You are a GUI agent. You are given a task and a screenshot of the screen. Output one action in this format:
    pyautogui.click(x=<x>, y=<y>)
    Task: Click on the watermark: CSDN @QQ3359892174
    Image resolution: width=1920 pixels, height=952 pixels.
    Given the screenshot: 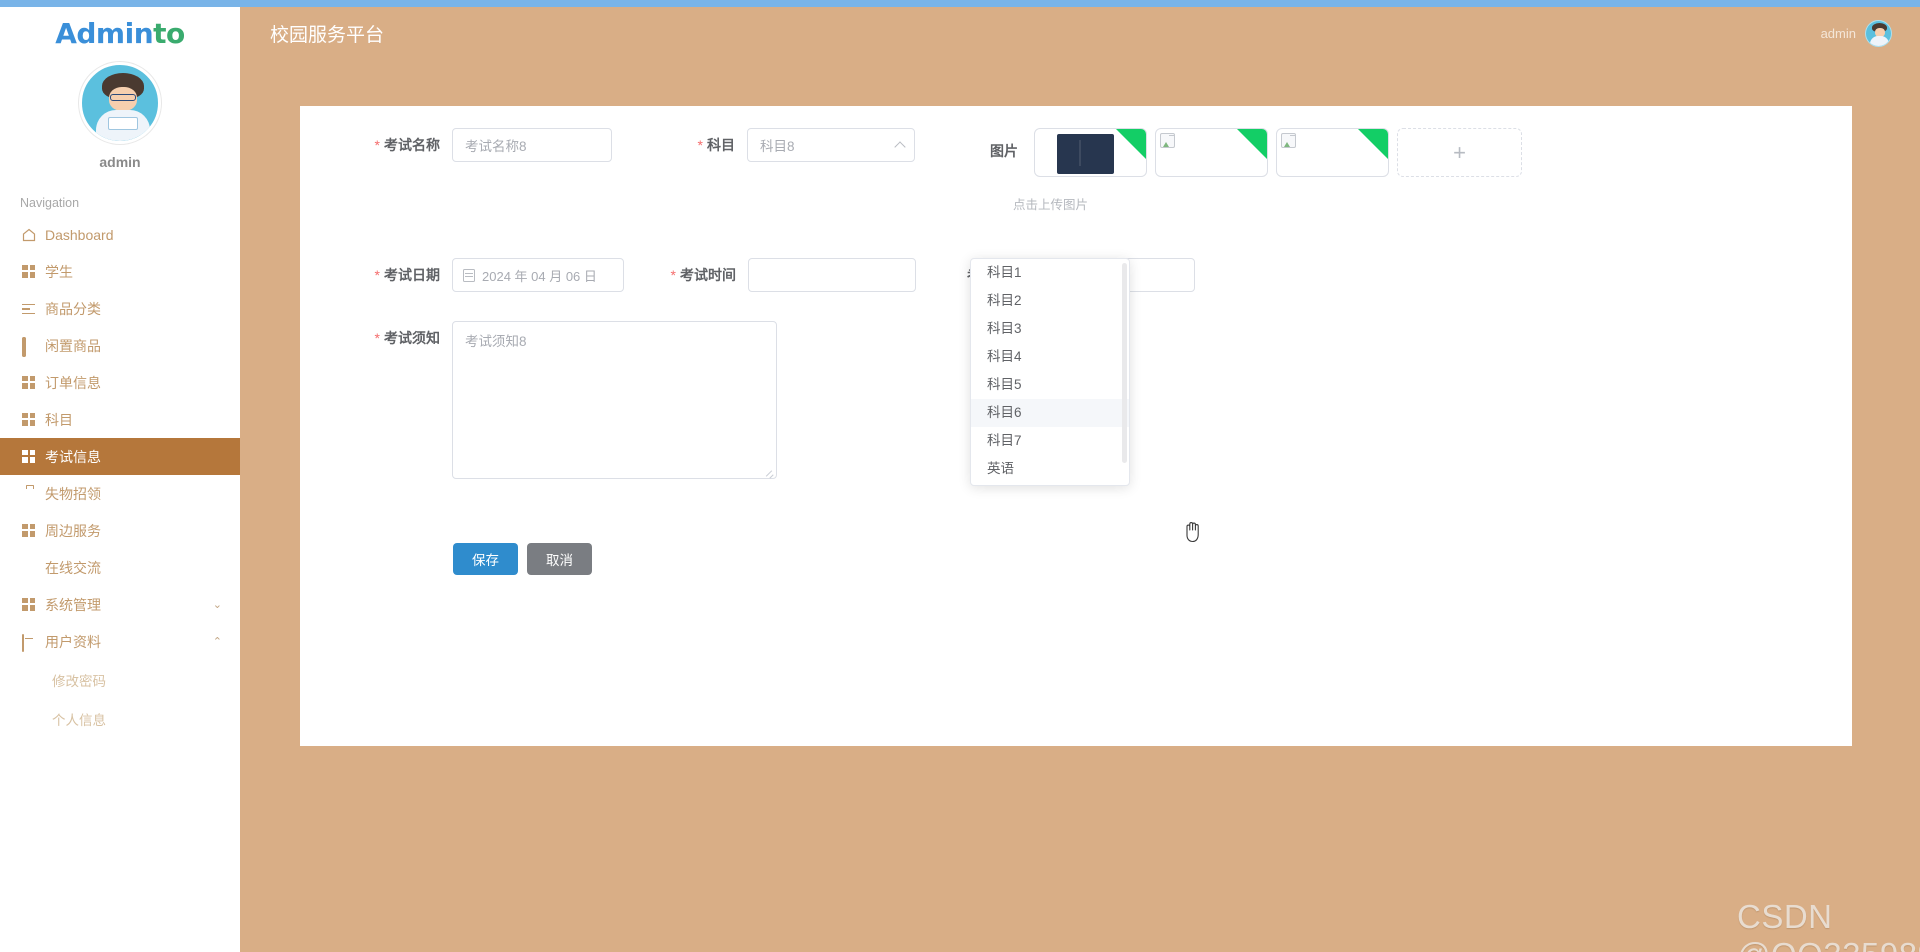 What is the action you would take?
    pyautogui.click(x=1828, y=925)
    